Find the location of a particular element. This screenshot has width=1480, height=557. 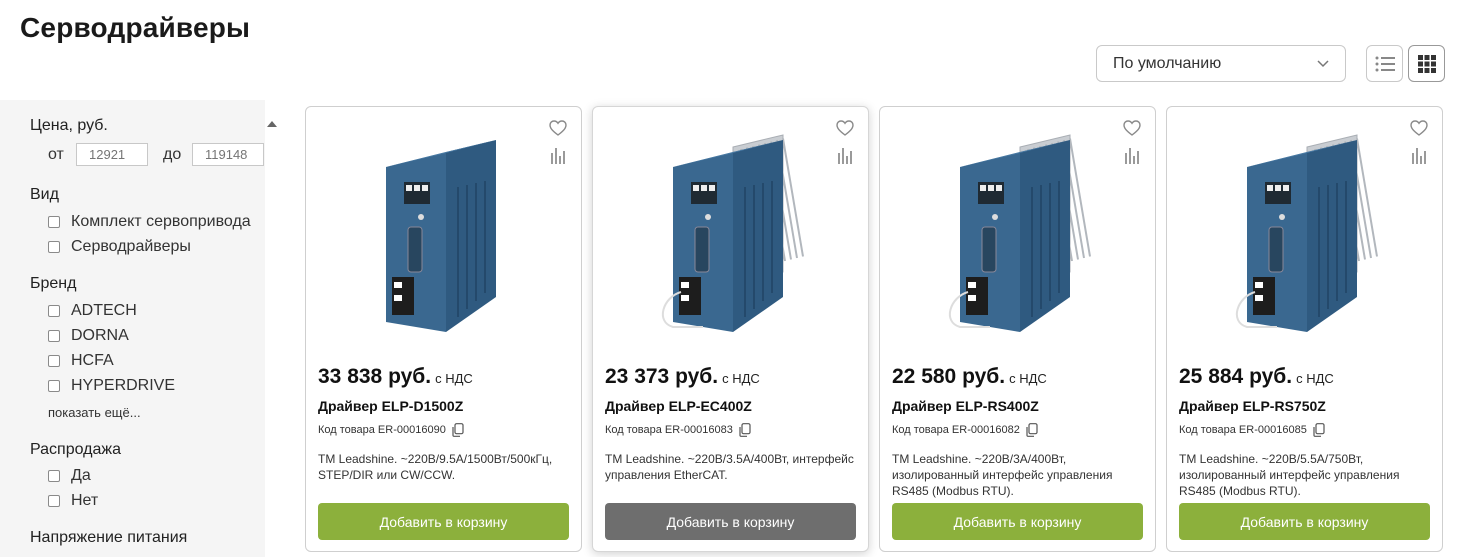

option-label: Нет is located at coordinates (85, 500).